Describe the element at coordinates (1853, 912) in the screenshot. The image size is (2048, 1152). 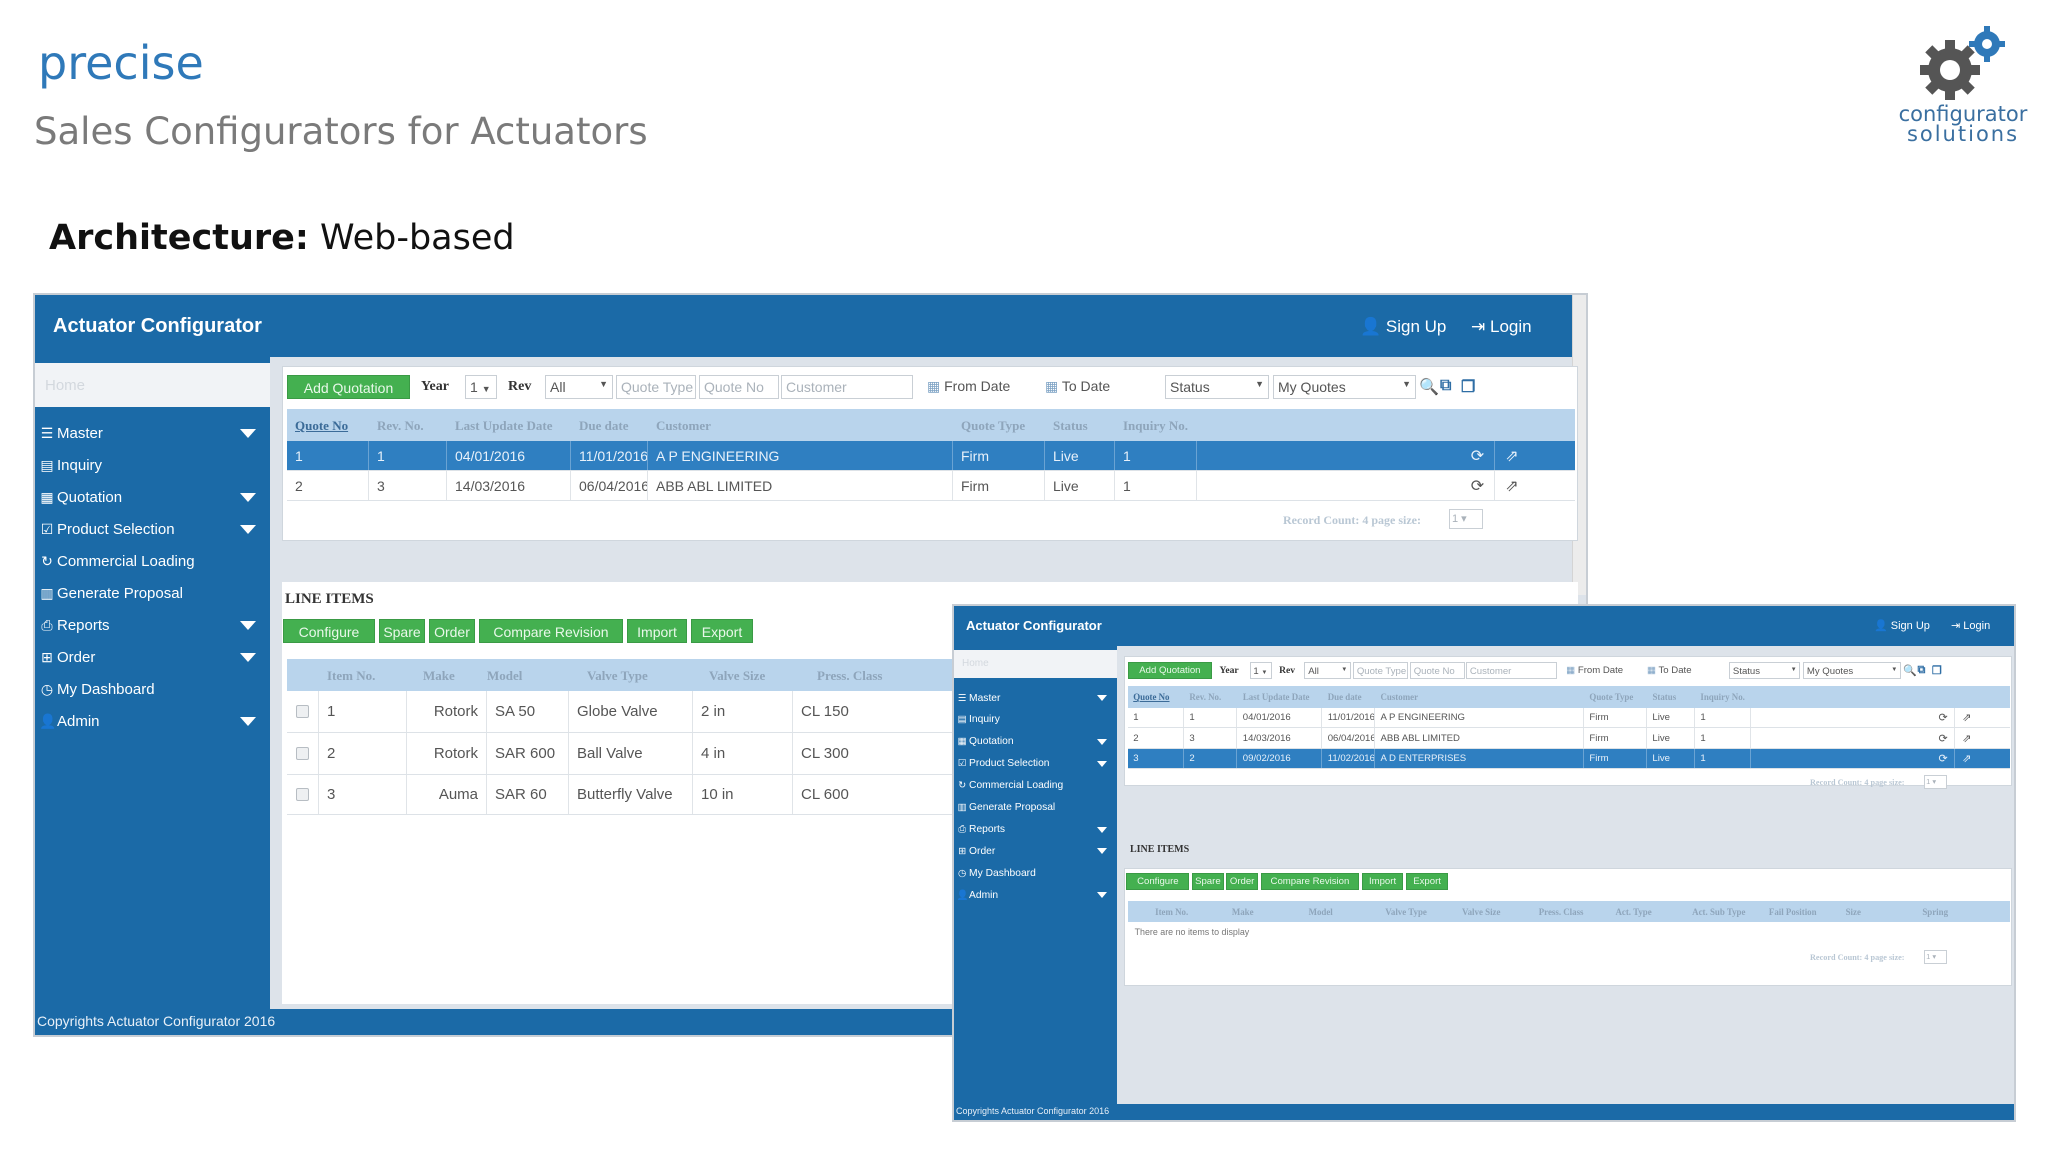
I see `column-header: Size` at that location.